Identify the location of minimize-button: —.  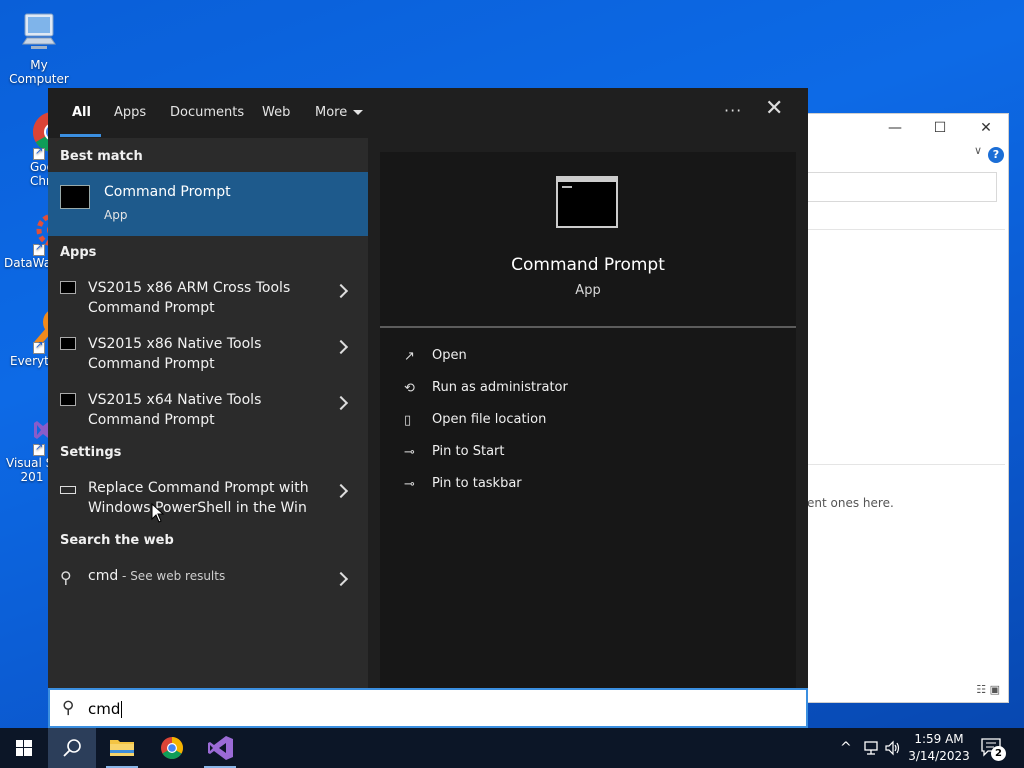
(895, 128).